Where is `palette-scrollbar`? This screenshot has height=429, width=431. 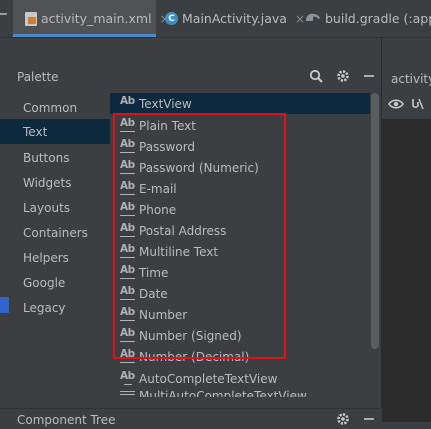
palette-scrollbar is located at coordinates (375, 221).